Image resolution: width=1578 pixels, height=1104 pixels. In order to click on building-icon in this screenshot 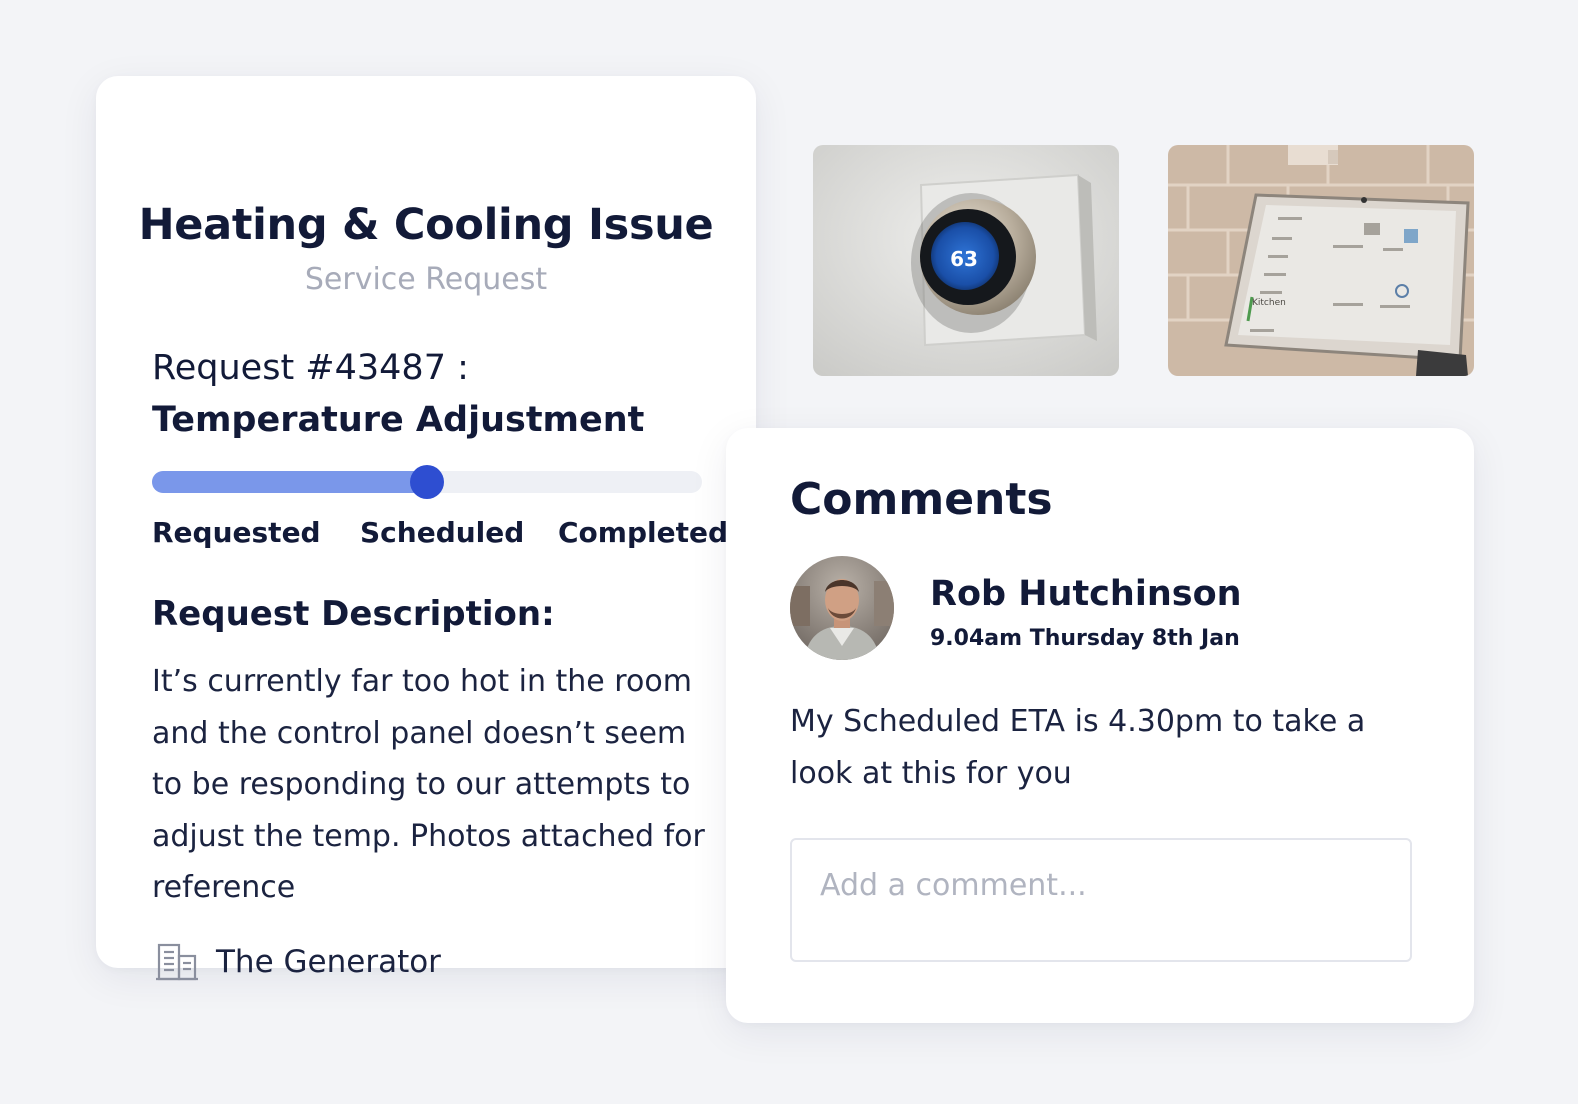, I will do `click(177, 962)`.